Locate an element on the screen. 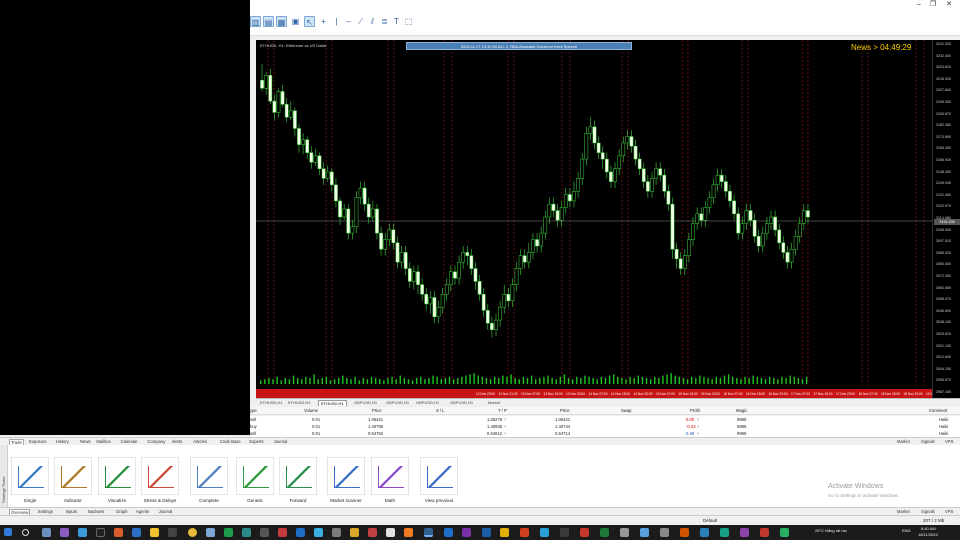 This screenshot has width=960, height=540. text-icon: T is located at coordinates (396, 21).